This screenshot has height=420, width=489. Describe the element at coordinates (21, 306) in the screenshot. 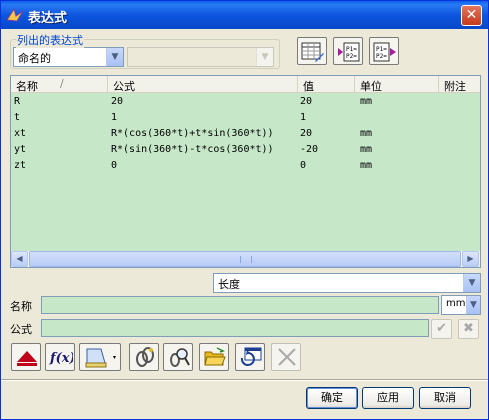

I see `name-label: 名称` at that location.